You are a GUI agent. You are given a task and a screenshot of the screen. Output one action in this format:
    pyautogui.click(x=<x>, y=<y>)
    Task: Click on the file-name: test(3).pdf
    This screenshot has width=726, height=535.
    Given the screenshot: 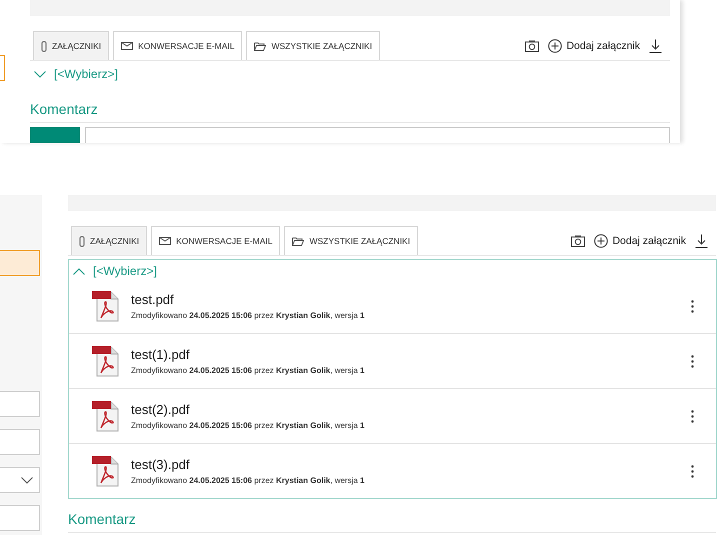 What is the action you would take?
    pyautogui.click(x=410, y=464)
    